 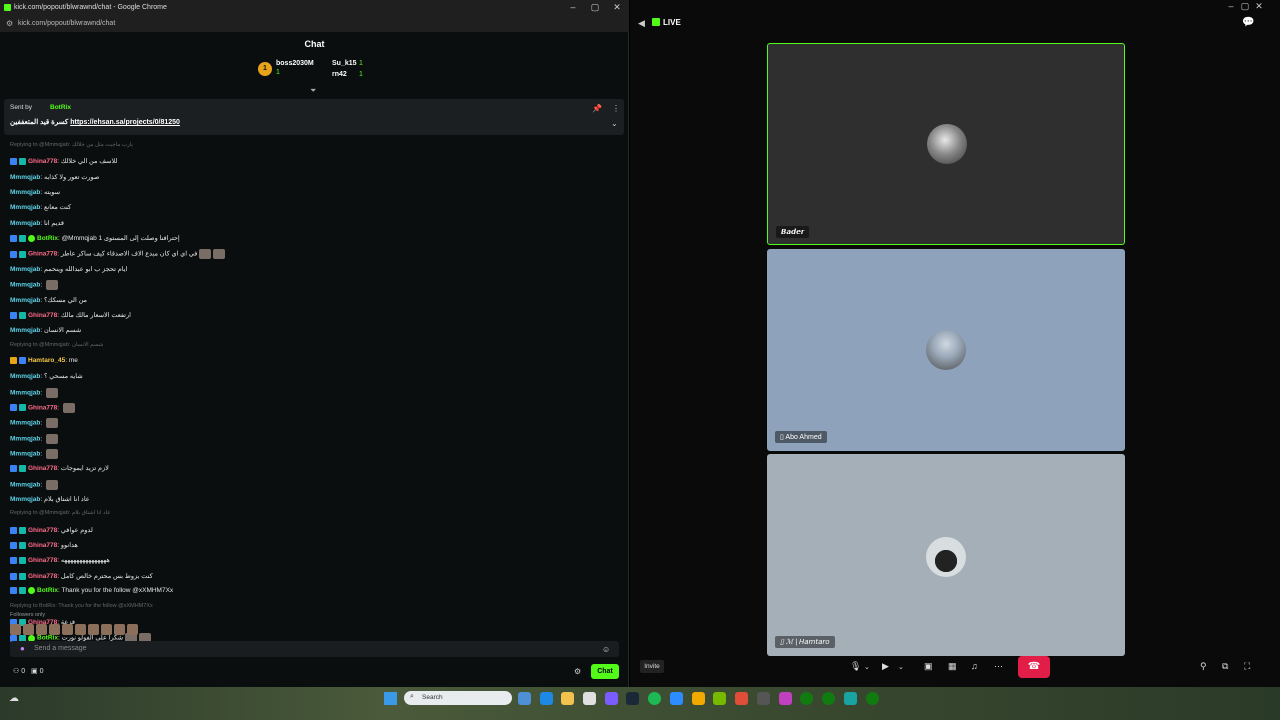 I want to click on emoji-icon: ☺, so click(x=606, y=649).